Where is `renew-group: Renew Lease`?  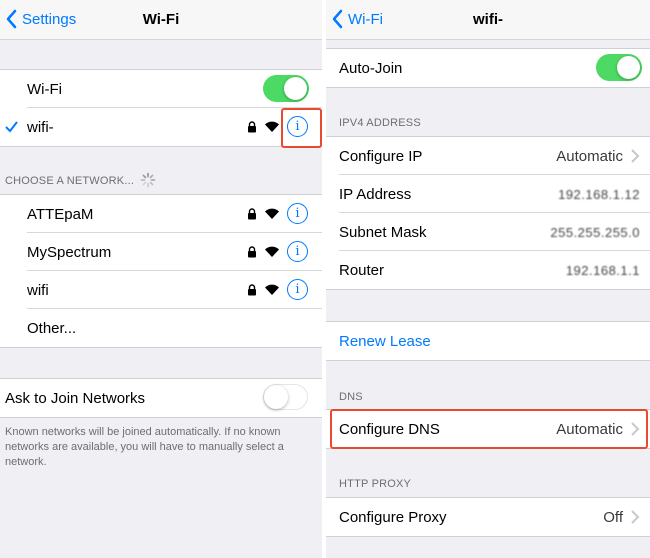 renew-group: Renew Lease is located at coordinates (488, 341).